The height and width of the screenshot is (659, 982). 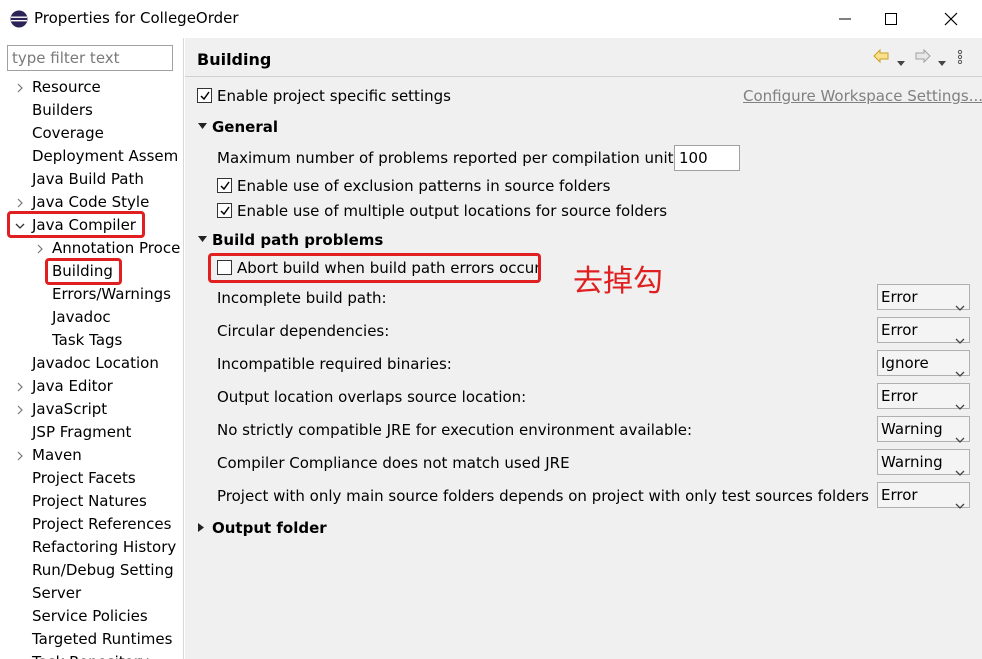 I want to click on annotation-text: 去掉勾, so click(x=618, y=281).